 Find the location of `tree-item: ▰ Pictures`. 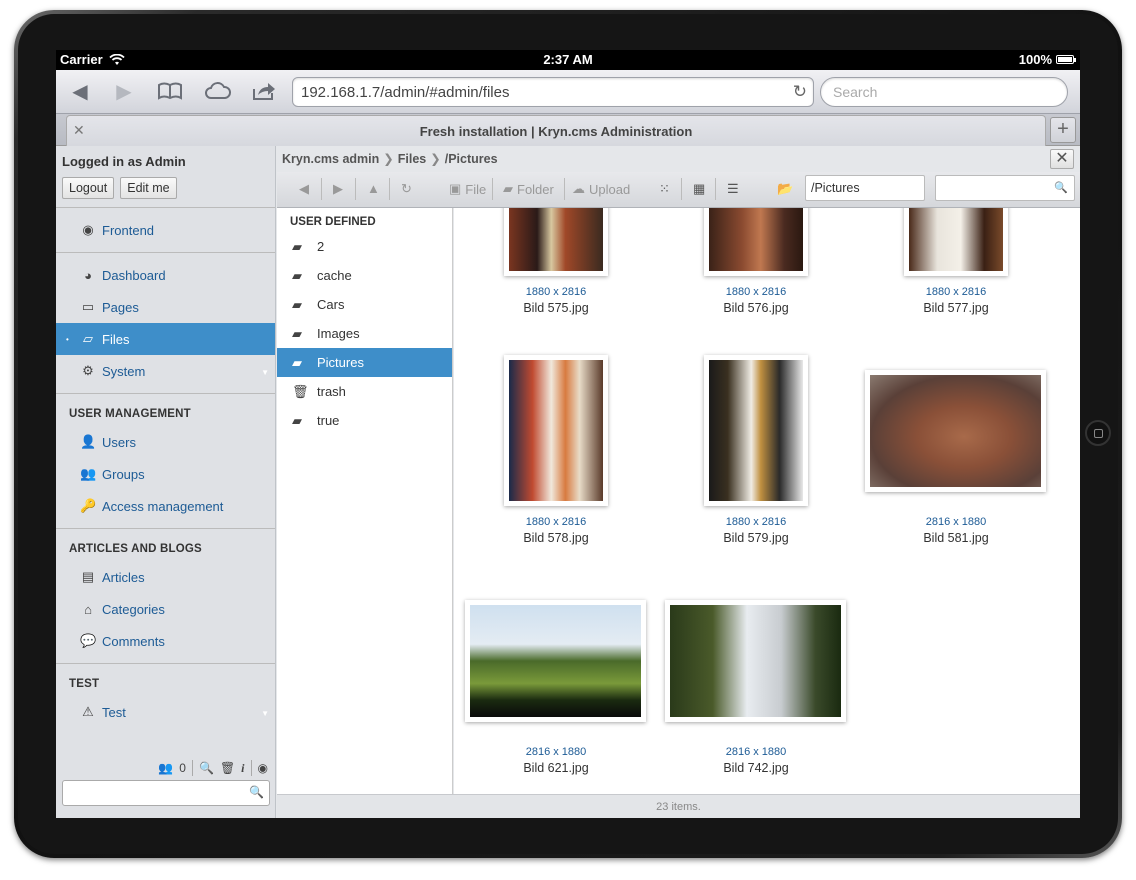

tree-item: ▰ Pictures is located at coordinates (364, 362).